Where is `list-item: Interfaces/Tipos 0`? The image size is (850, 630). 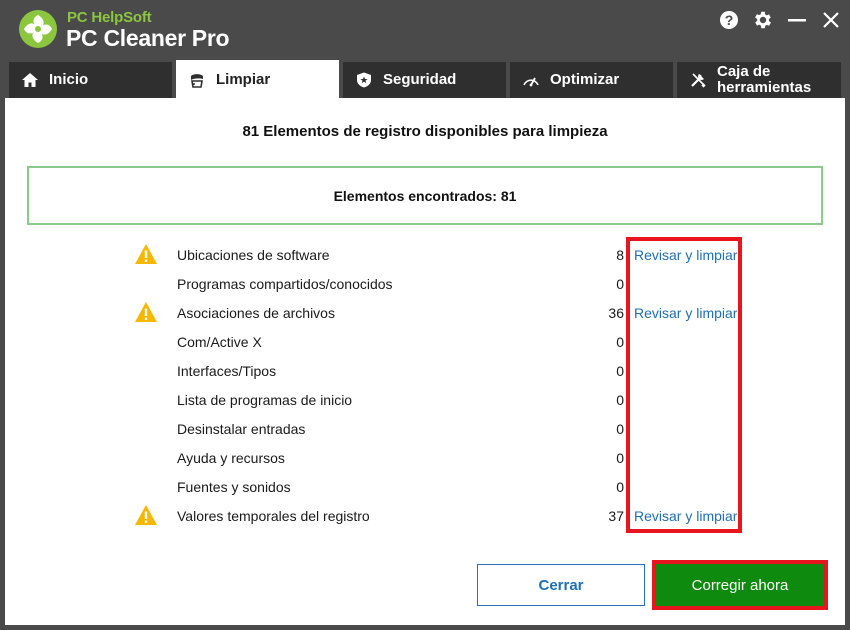 list-item: Interfaces/Tipos 0 is located at coordinates (425, 371).